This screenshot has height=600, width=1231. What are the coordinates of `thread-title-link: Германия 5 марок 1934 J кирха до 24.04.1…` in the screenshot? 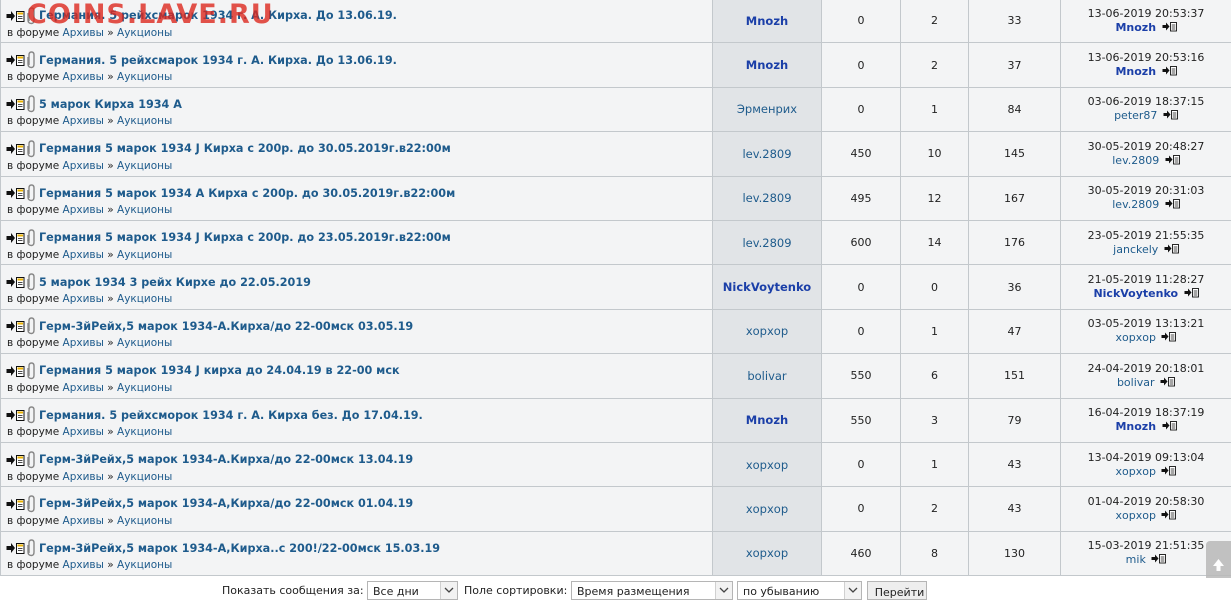 It's located at (219, 370).